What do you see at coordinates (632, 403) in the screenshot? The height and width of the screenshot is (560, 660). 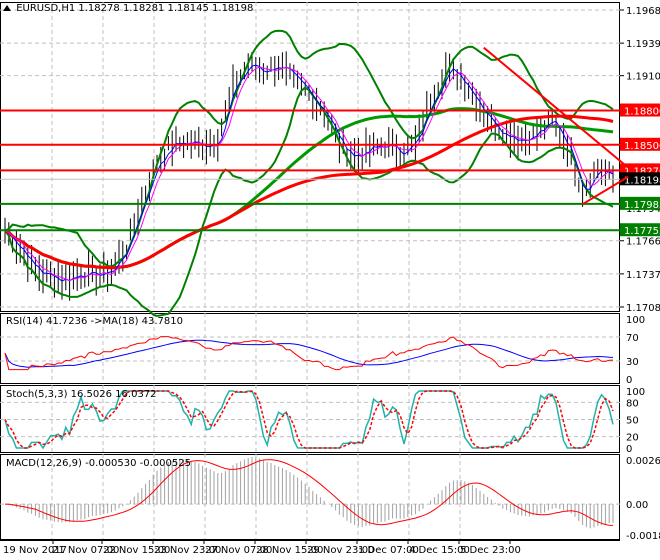 I see `stoch-axis-label: 80` at bounding box center [632, 403].